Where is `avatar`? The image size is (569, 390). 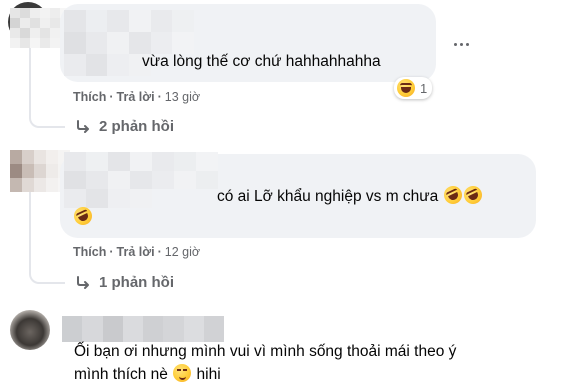 avatar is located at coordinates (30, 330).